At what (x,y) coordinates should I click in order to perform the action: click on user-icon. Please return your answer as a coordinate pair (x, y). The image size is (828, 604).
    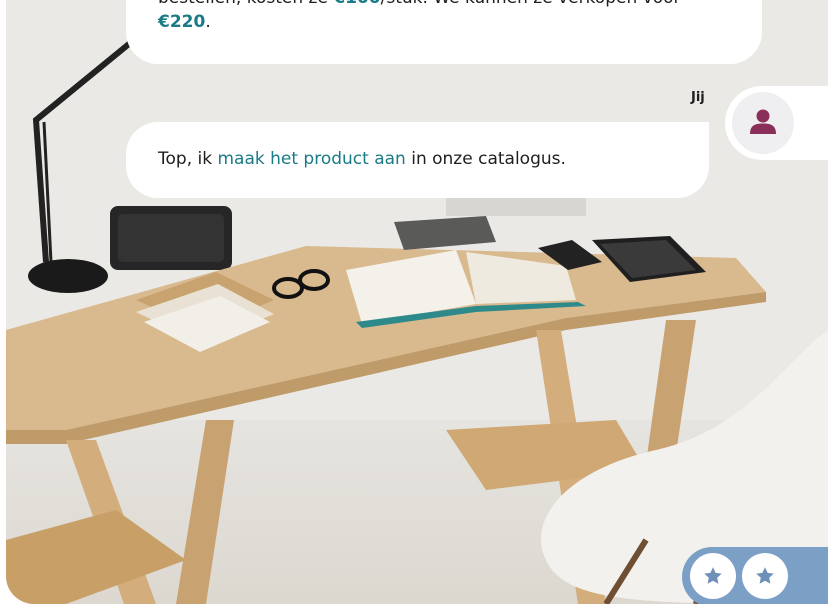
    Looking at the image, I should click on (763, 121).